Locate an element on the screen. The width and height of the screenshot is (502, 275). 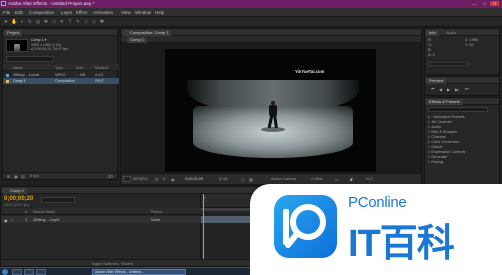
always-preview-icon is located at coordinates (127, 179).